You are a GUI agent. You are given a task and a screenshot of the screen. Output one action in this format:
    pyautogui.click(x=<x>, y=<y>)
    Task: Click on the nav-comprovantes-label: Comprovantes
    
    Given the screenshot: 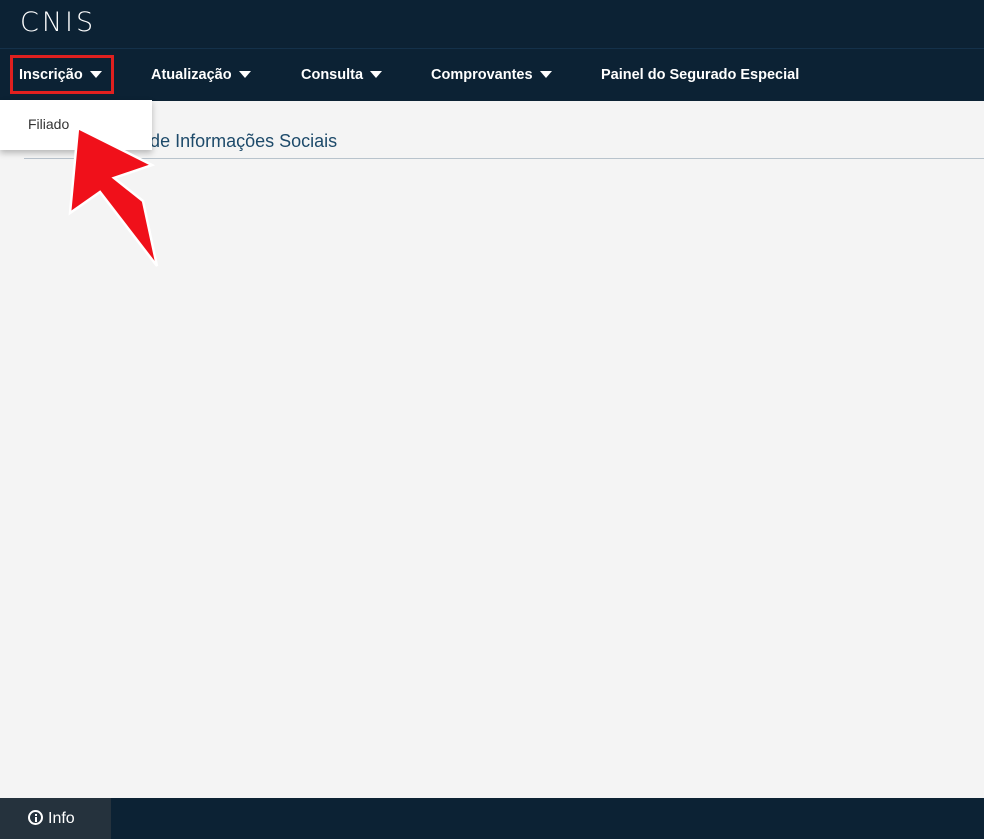 What is the action you would take?
    pyautogui.click(x=482, y=75)
    